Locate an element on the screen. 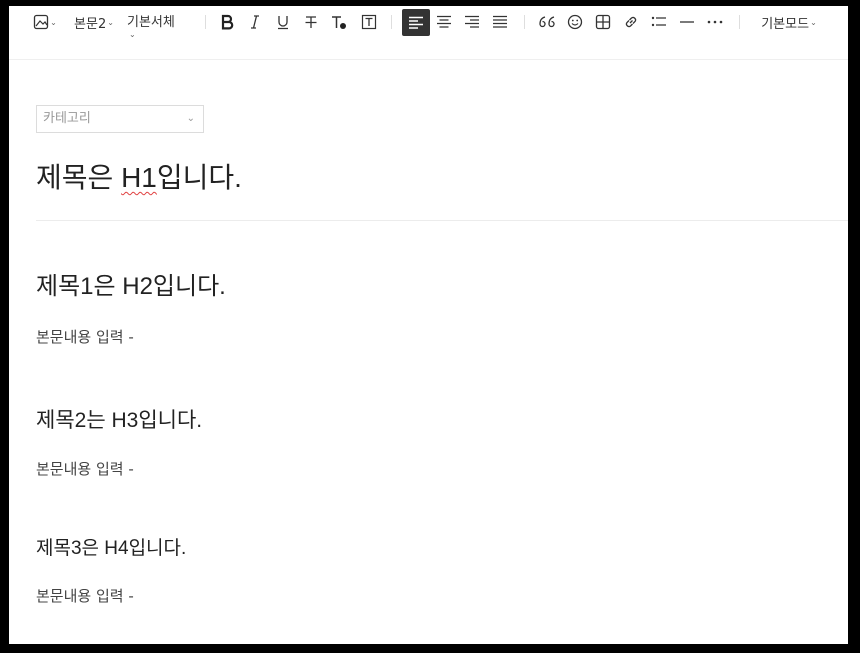 This screenshot has width=860, height=653. editor-mode-dropdown: 기본모드 ⌄ is located at coordinates (789, 22).